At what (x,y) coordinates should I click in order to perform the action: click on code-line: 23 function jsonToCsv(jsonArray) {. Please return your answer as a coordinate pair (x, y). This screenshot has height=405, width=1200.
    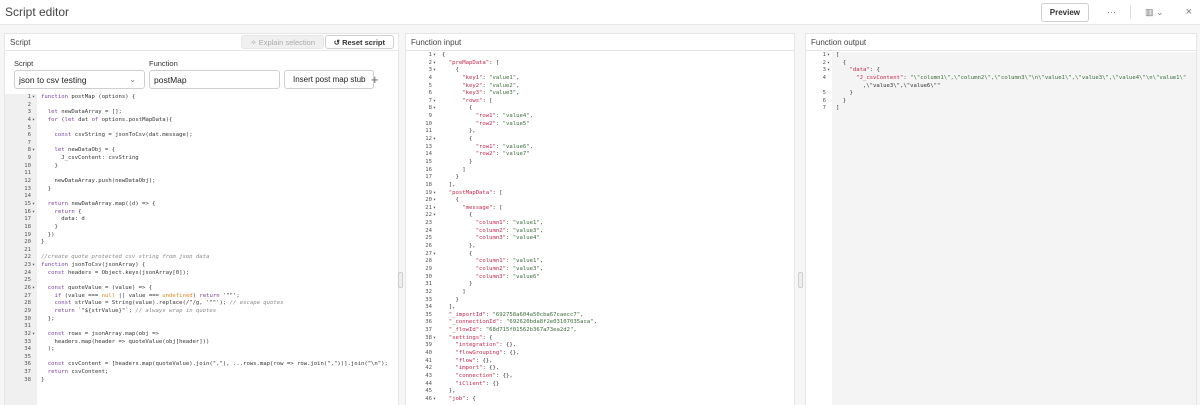
    Looking at the image, I should click on (201, 266).